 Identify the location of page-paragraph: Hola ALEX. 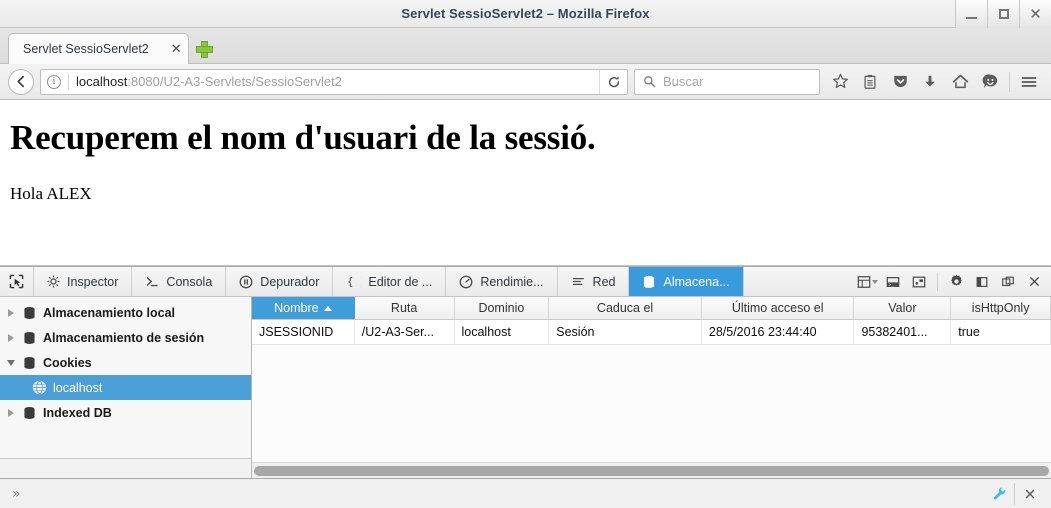
(51, 193).